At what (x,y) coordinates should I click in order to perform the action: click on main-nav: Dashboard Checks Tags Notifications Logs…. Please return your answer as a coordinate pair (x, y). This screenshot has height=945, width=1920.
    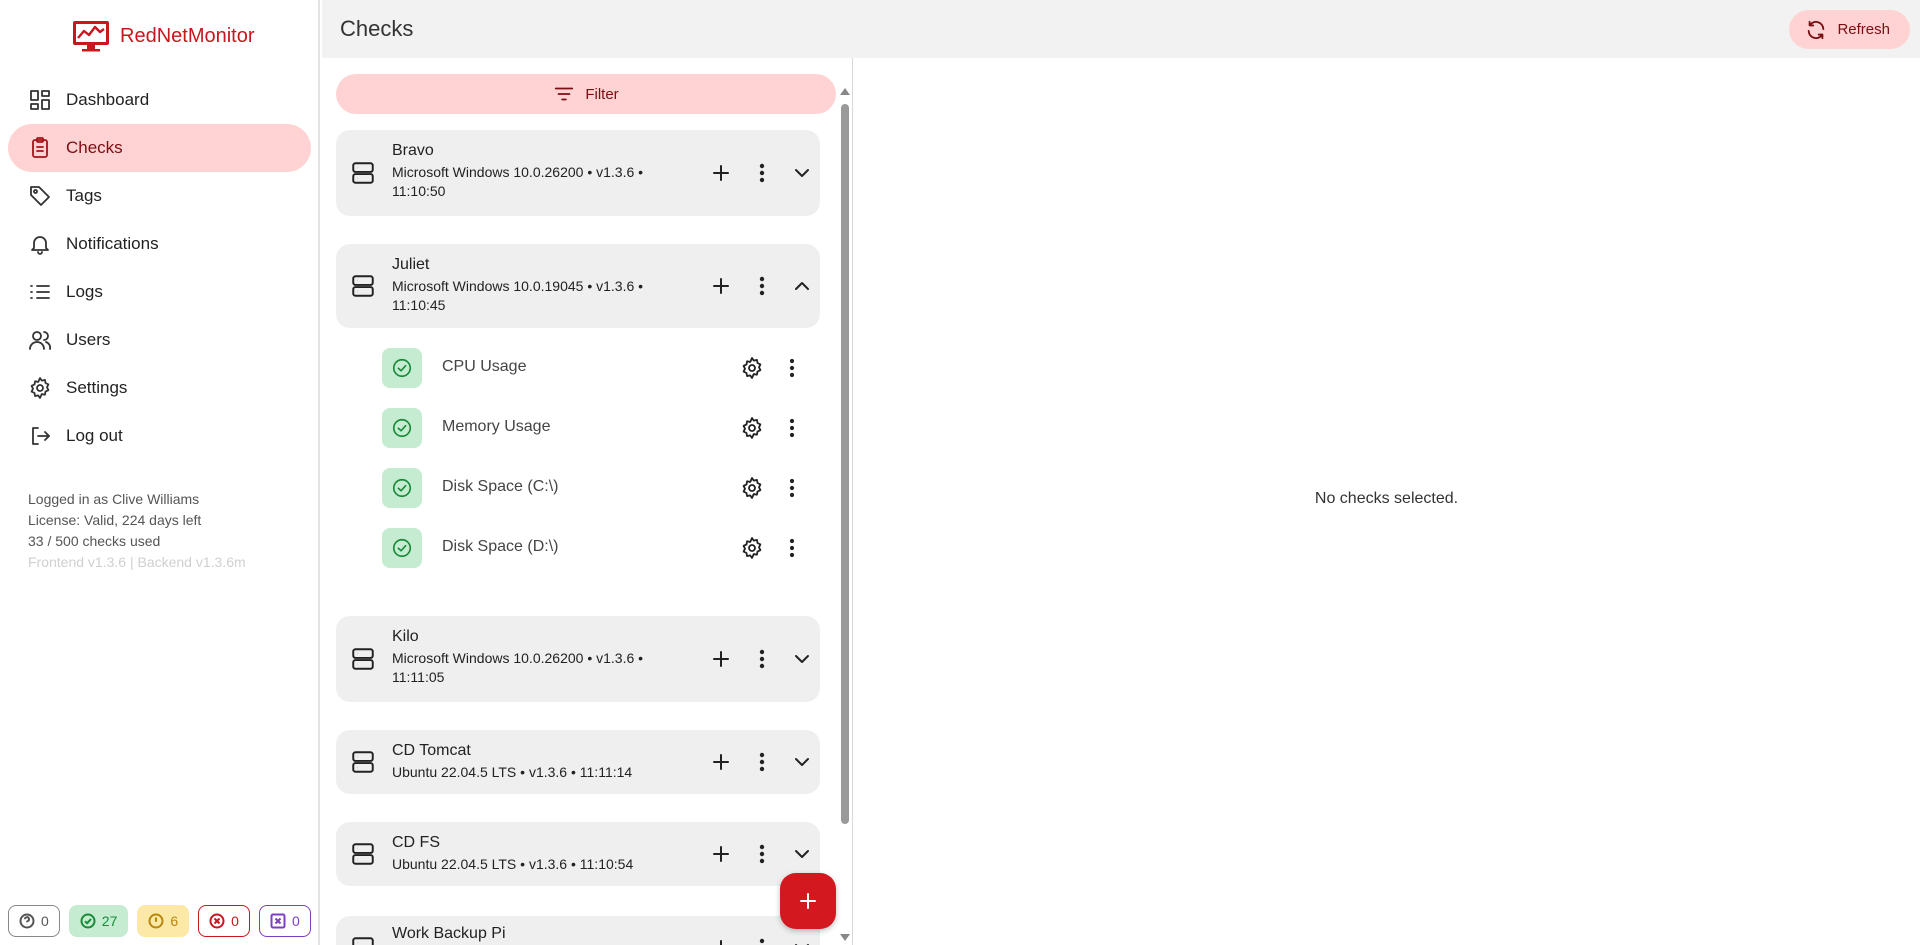
    Looking at the image, I should click on (159, 268).